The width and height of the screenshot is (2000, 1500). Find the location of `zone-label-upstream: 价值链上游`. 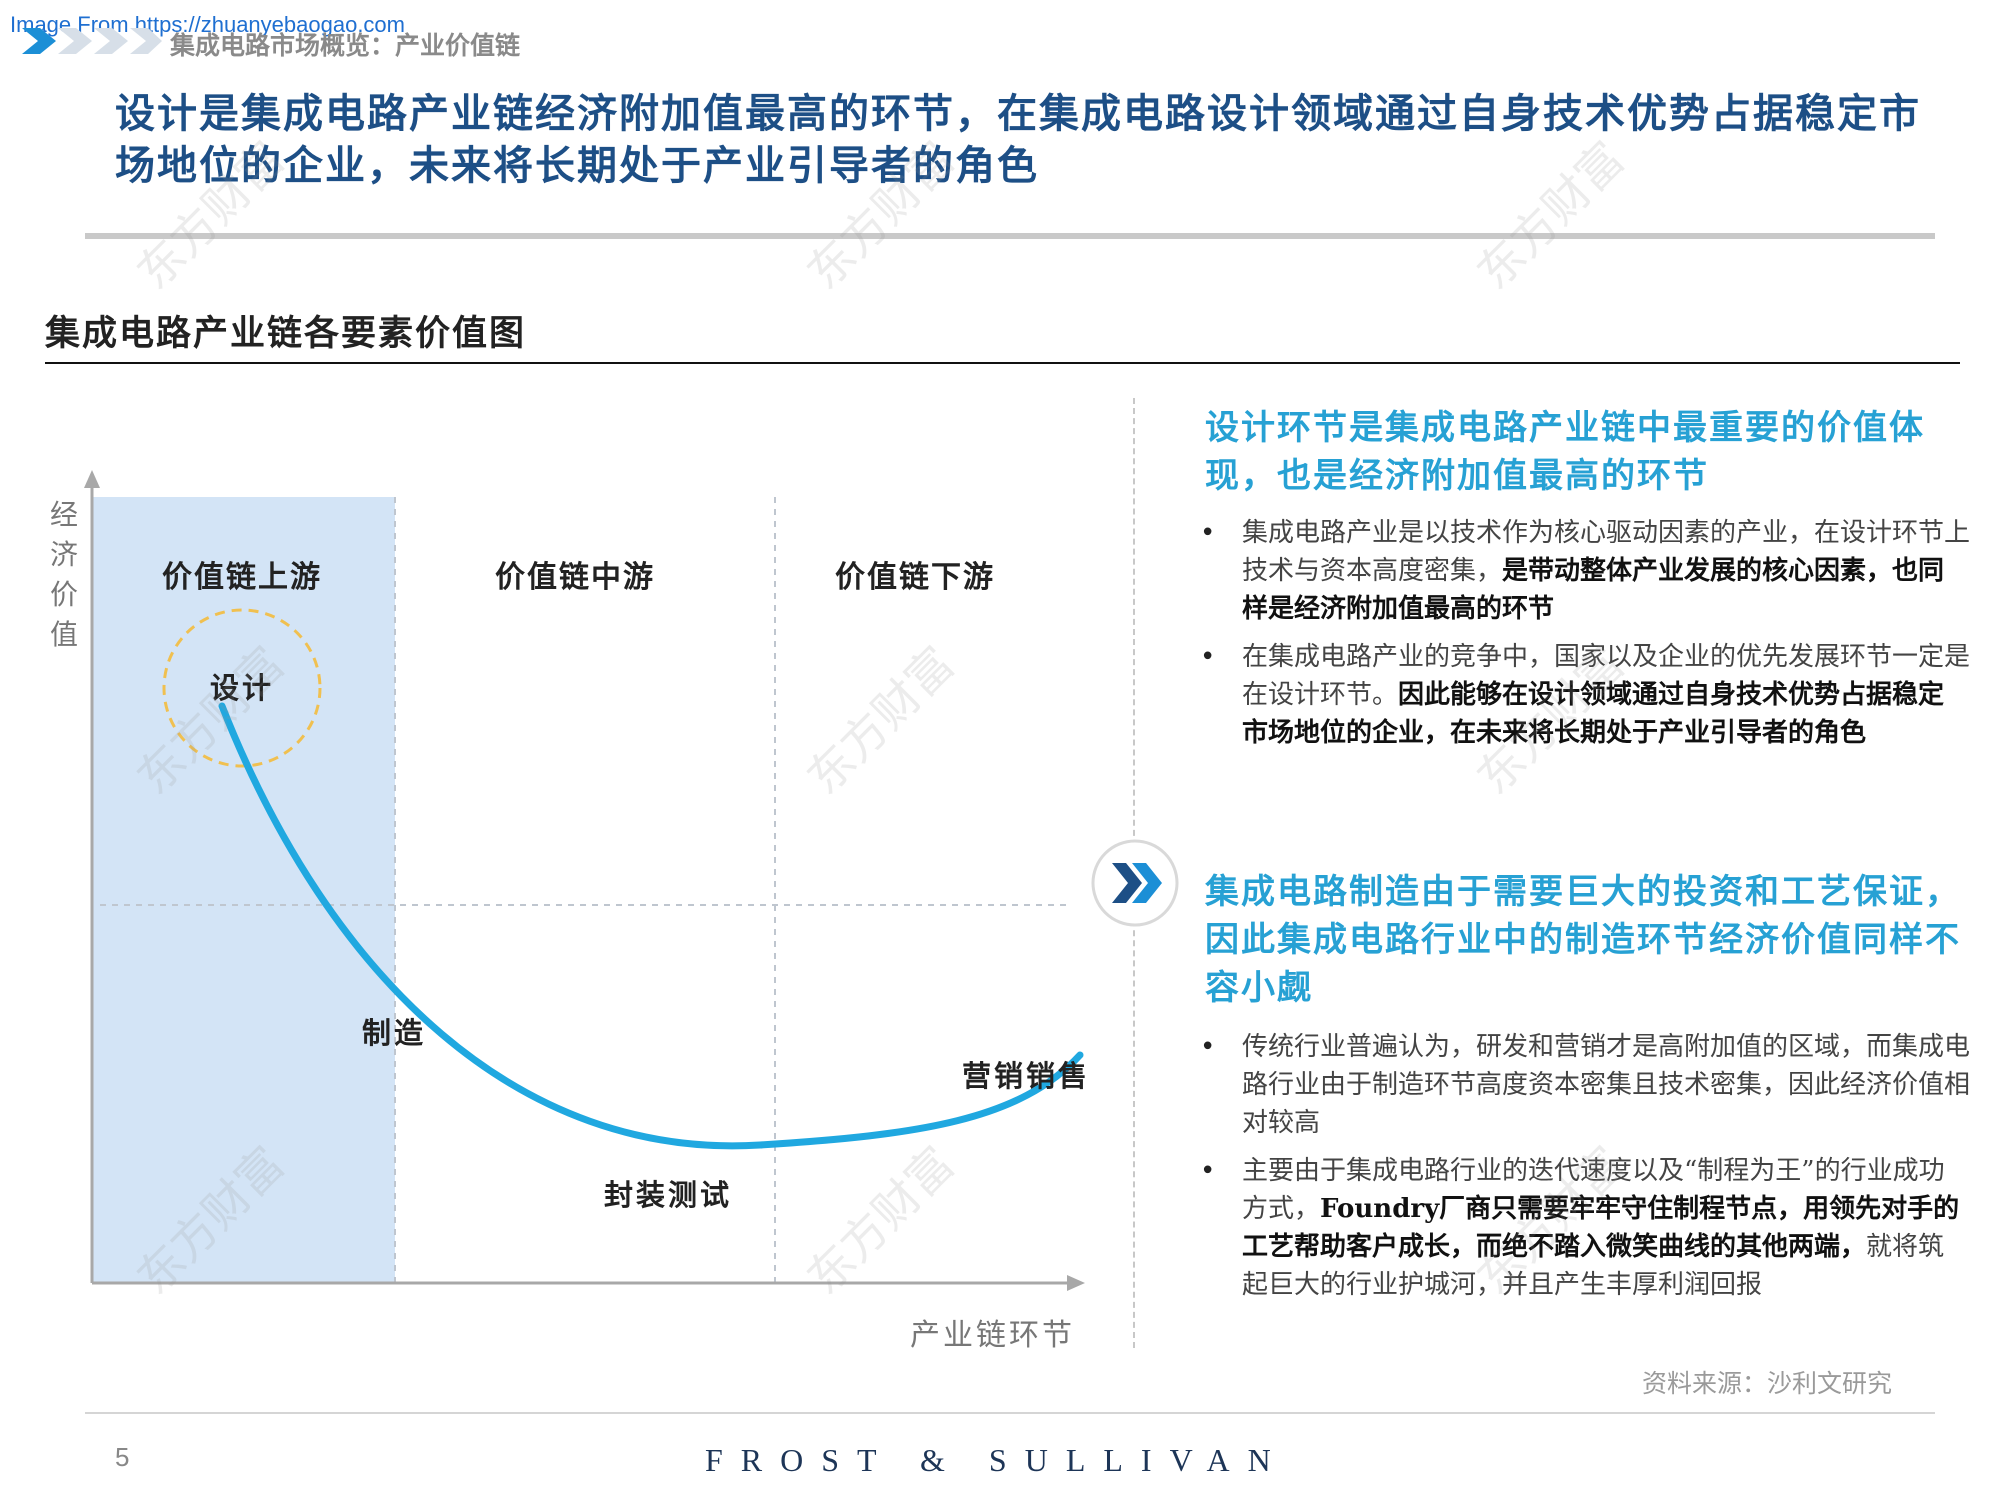

zone-label-upstream: 价值链上游 is located at coordinates (242, 577).